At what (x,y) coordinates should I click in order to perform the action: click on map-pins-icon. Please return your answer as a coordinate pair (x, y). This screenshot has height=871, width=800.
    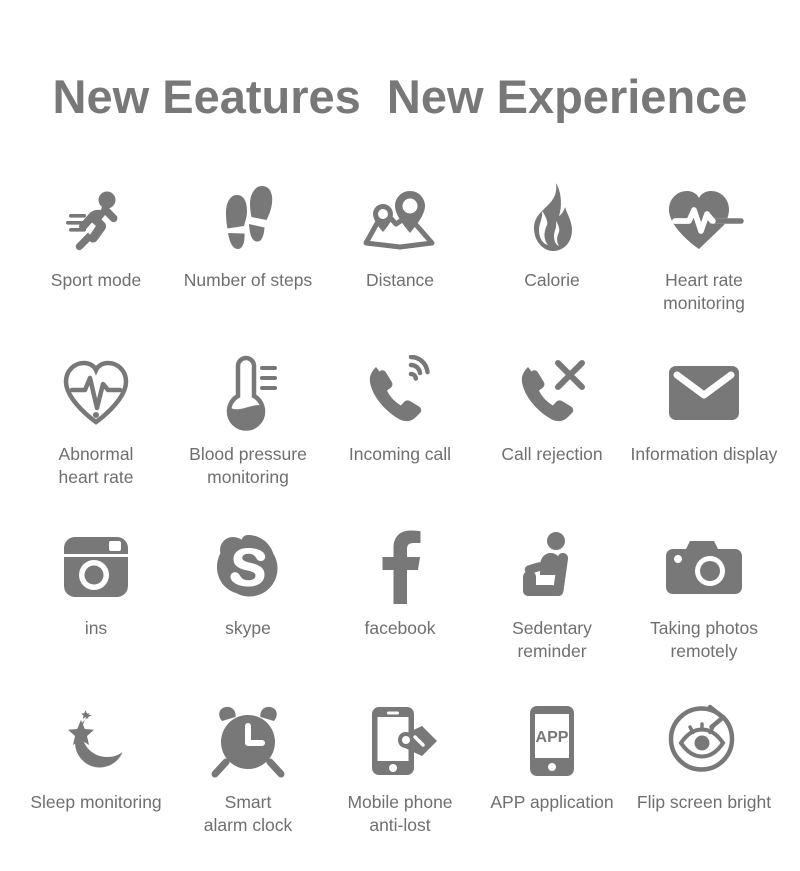
    Looking at the image, I should click on (400, 219).